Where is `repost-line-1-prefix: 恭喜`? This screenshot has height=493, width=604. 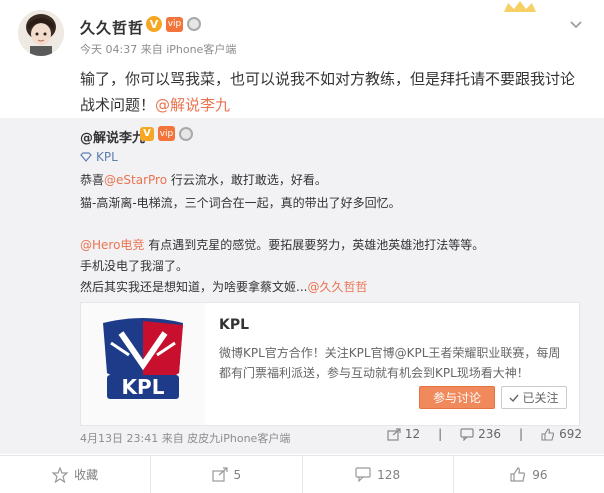
repost-line-1-prefix: 恭喜 is located at coordinates (92, 180).